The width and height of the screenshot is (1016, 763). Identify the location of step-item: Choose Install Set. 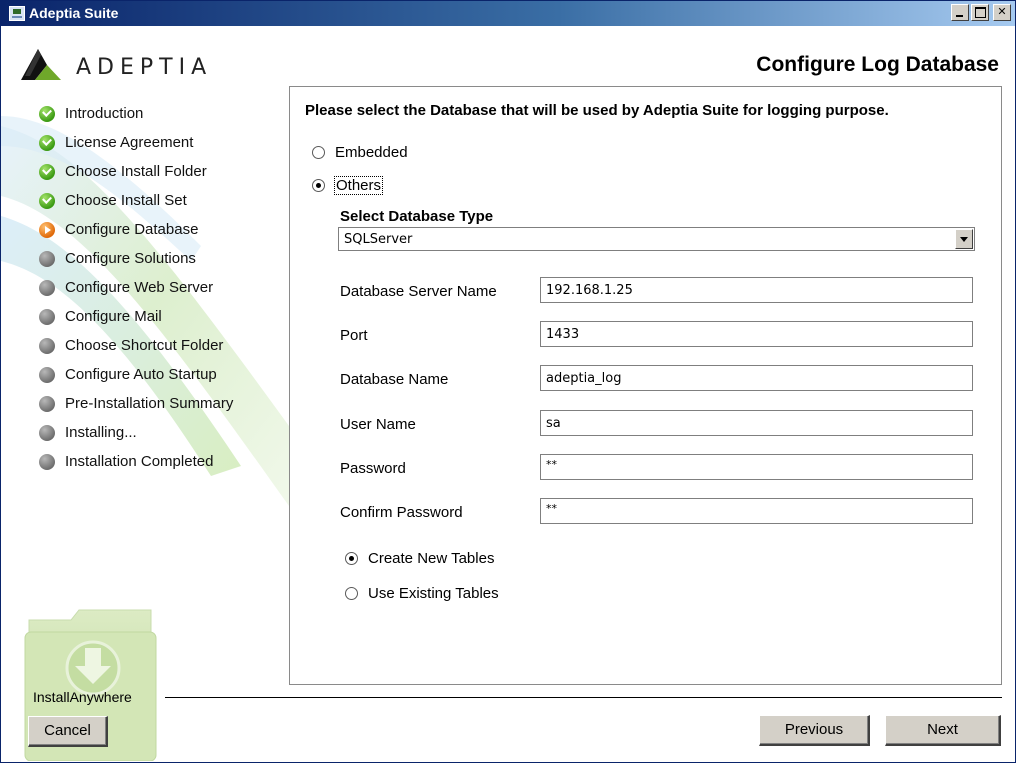
(136, 200).